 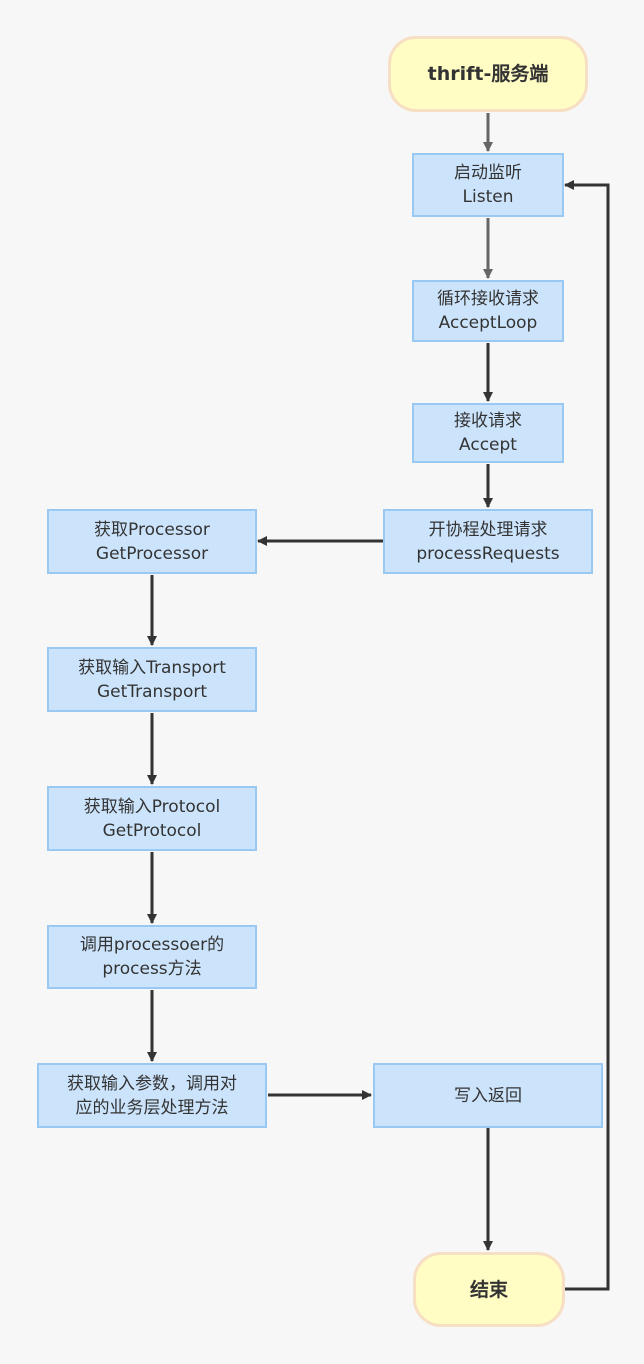 What do you see at coordinates (152, 667) in the screenshot?
I see `get-transport-node-line1: 获取输入Transport` at bounding box center [152, 667].